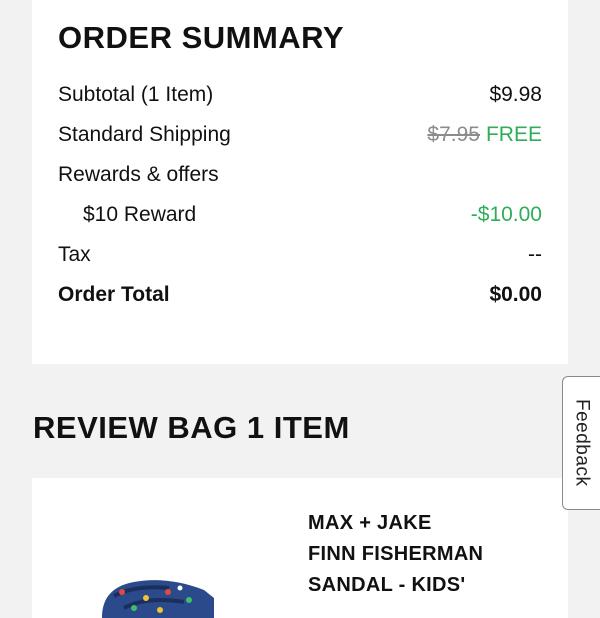 The height and width of the screenshot is (618, 600). I want to click on product-name-line-1: MAX + JAKE, so click(370, 523).